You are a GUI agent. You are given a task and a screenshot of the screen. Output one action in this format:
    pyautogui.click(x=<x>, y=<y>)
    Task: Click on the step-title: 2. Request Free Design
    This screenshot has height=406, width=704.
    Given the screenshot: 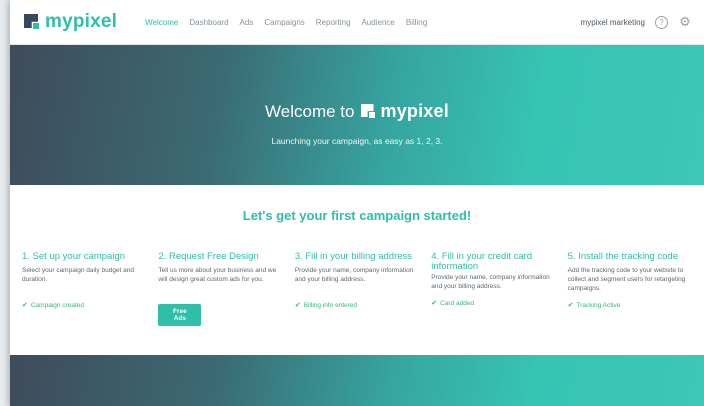 What is the action you would take?
    pyautogui.click(x=208, y=256)
    